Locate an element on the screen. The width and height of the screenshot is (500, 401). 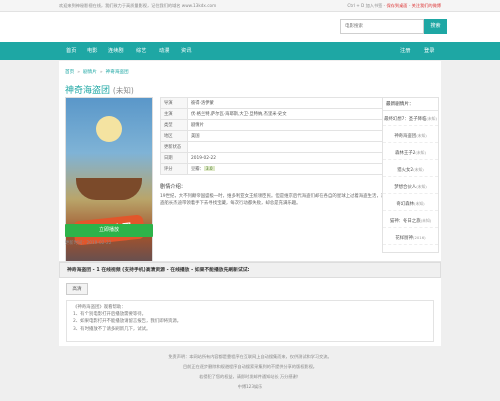
info-key: 日期 is located at coordinates (174, 158).